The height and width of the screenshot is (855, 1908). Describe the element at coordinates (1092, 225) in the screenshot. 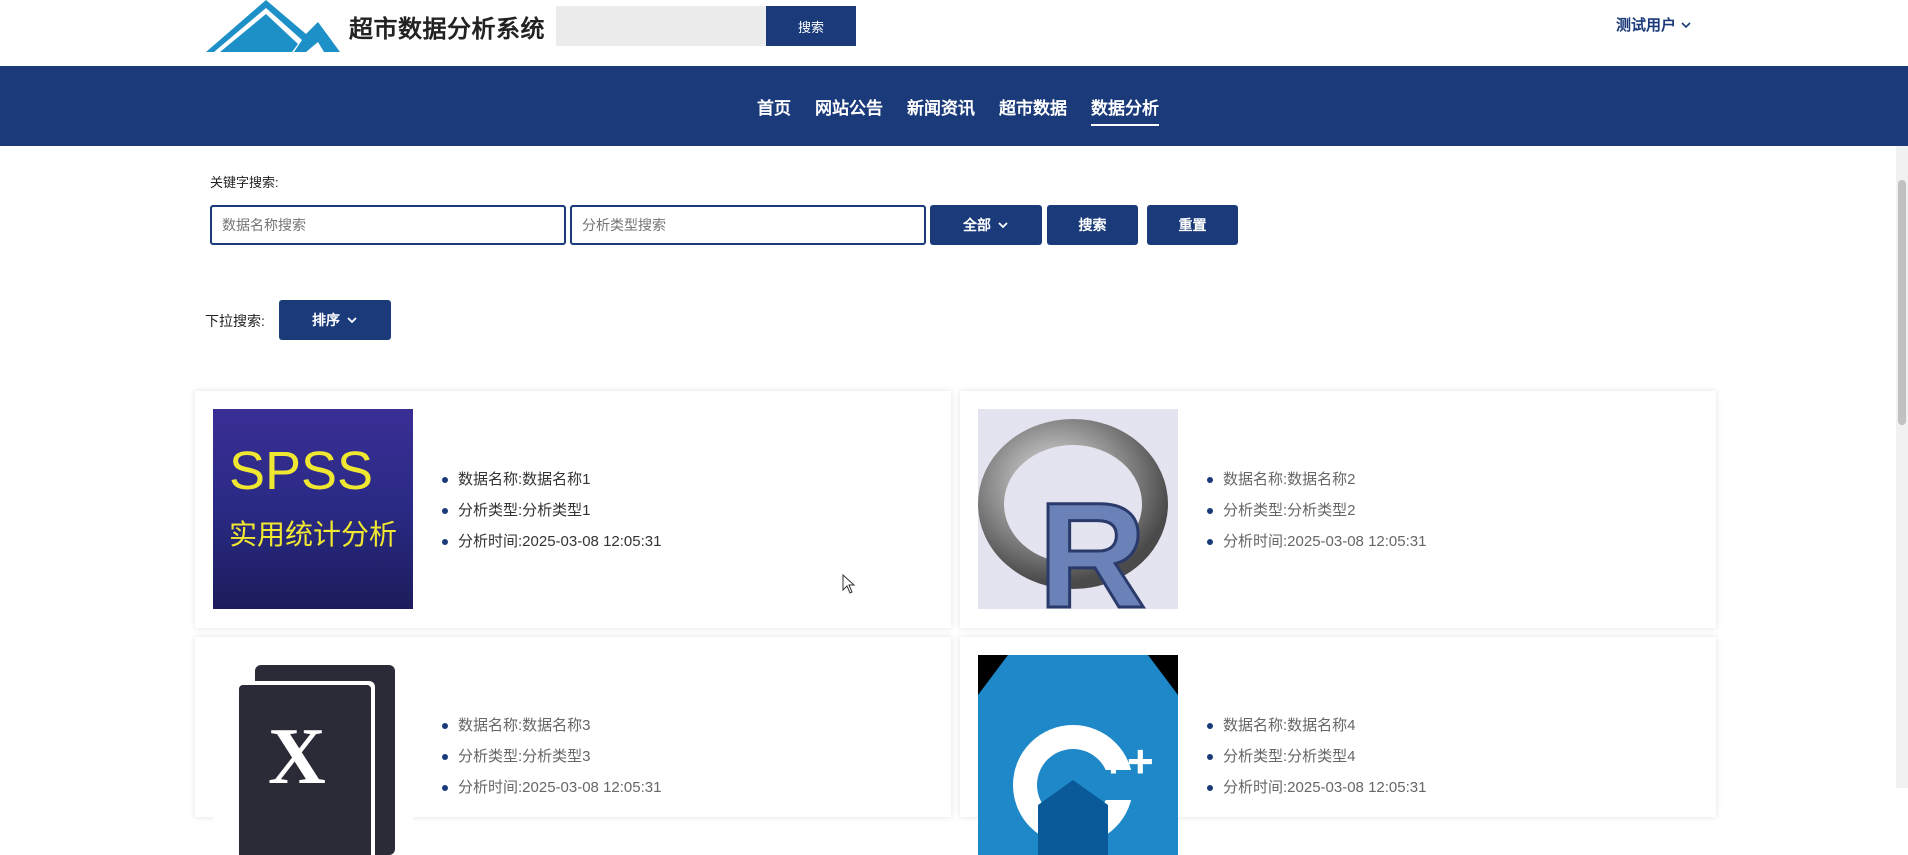

I see `search-button: 搜索` at that location.